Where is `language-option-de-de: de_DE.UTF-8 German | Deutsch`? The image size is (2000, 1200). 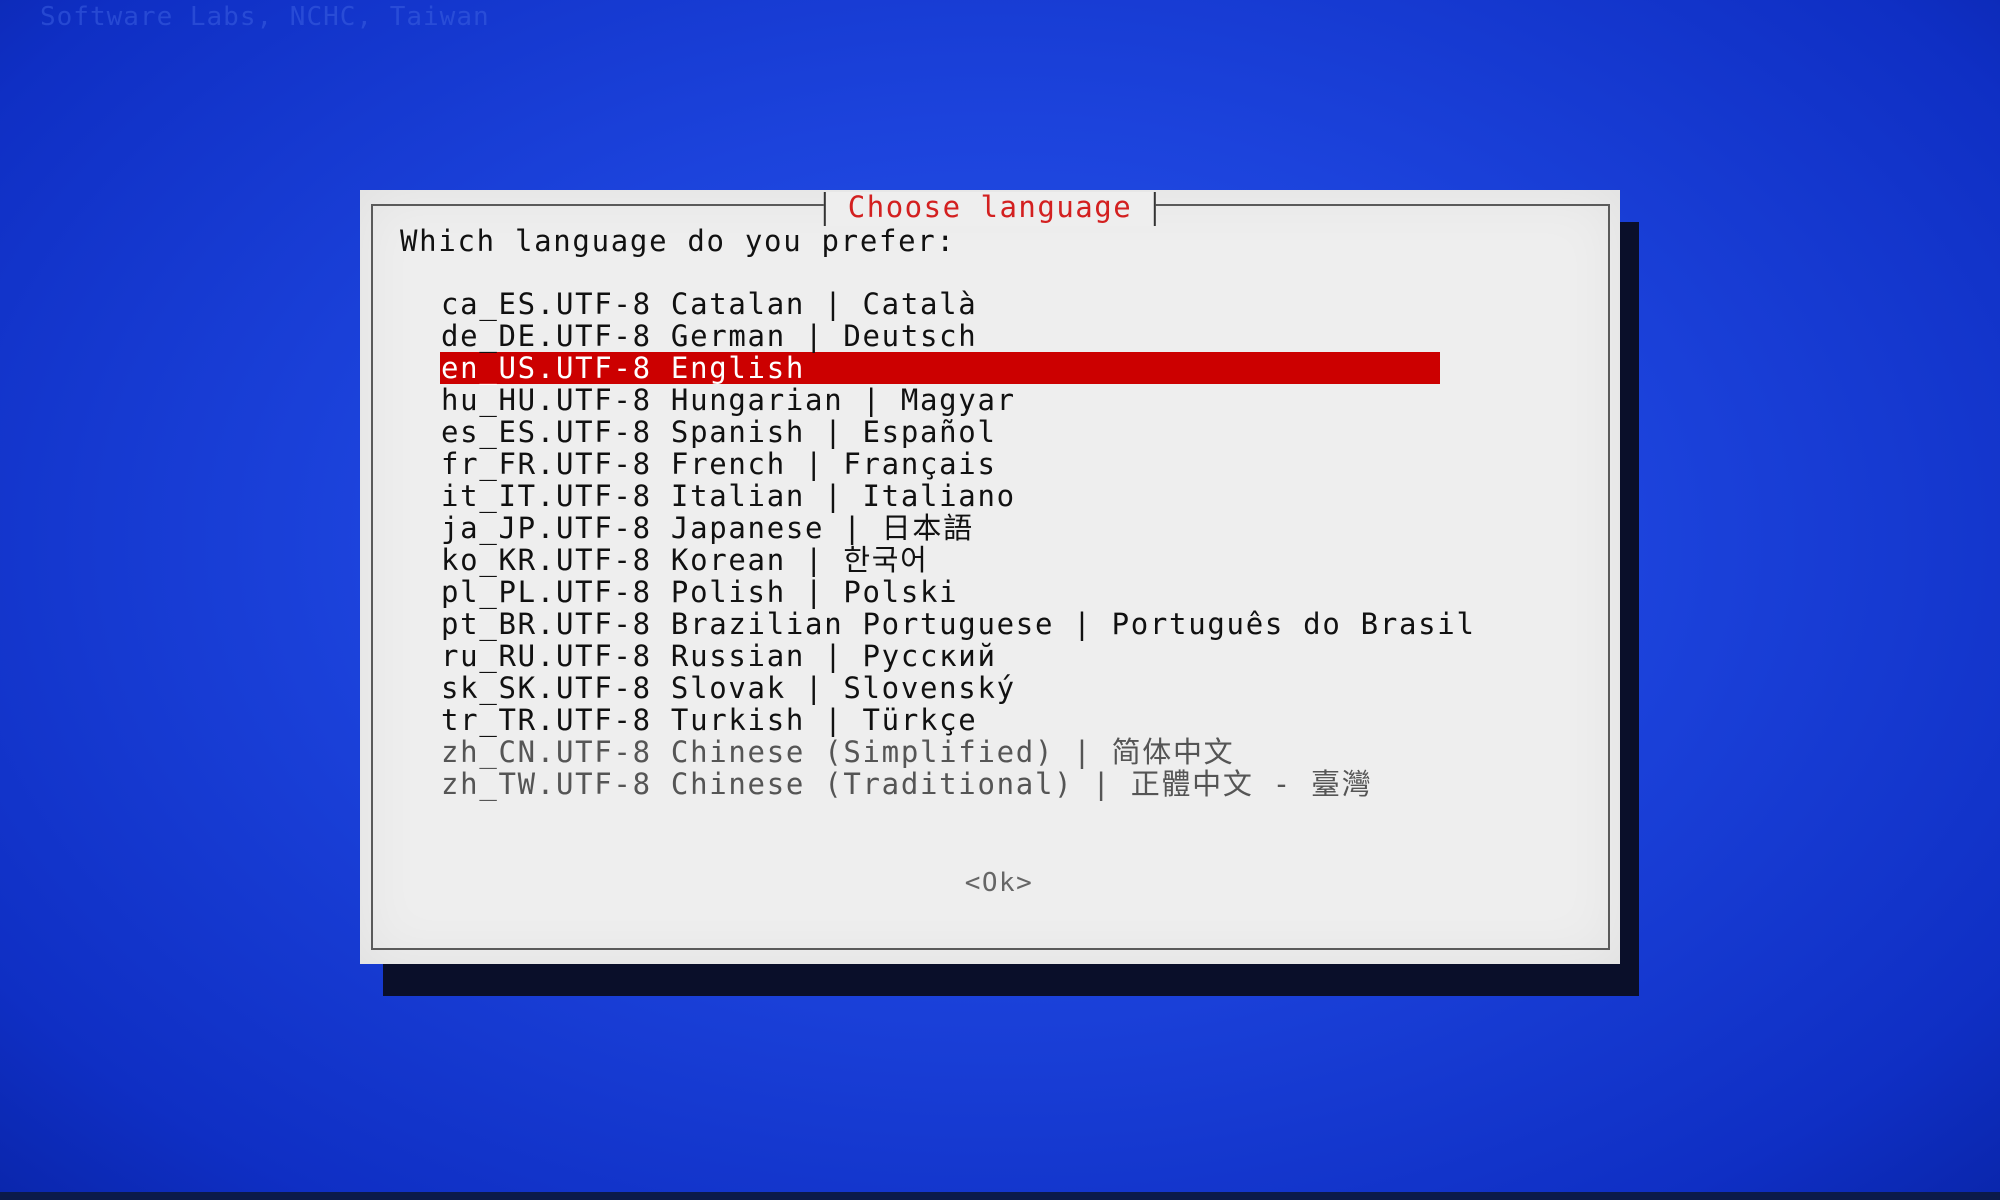 language-option-de-de: de_DE.UTF-8 German | Deutsch is located at coordinates (940, 336).